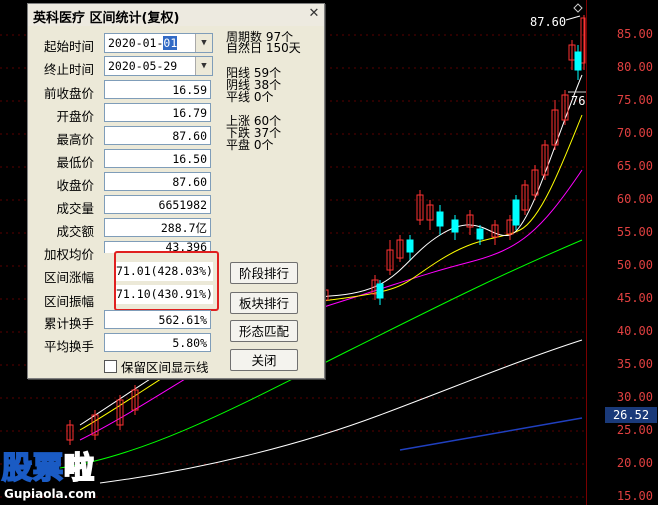  What do you see at coordinates (634, 67) in the screenshot?
I see `y-tick: 80.00` at bounding box center [634, 67].